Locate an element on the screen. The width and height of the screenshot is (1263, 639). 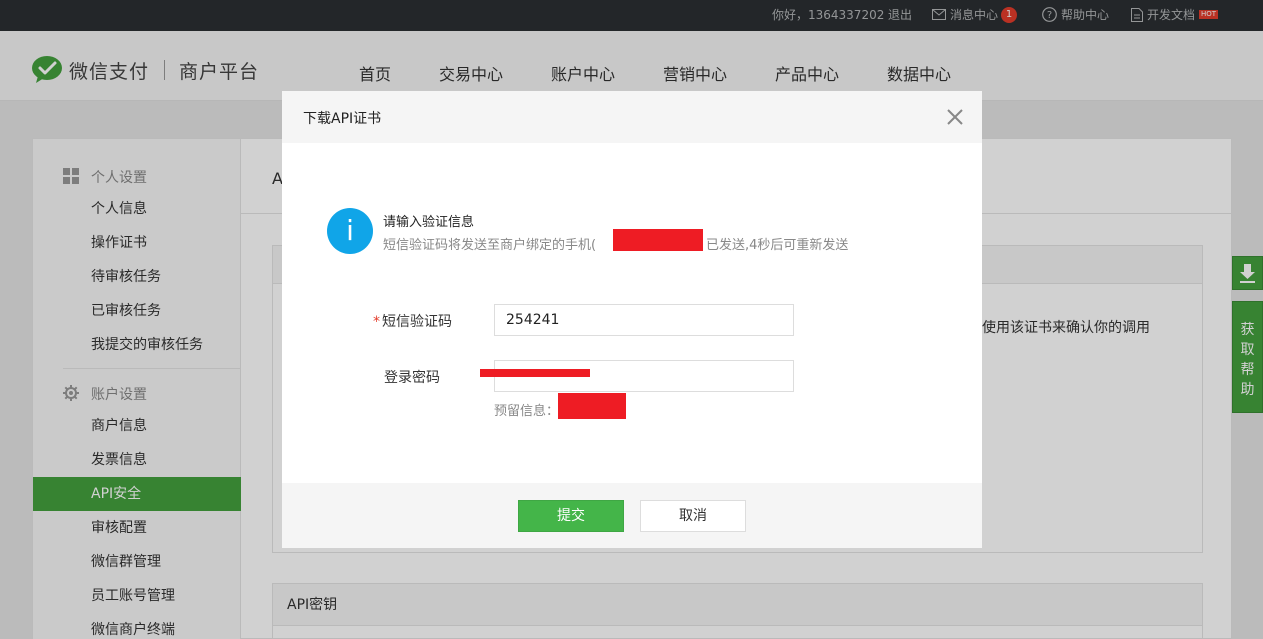
password-label: 登录密码 is located at coordinates (412, 378).